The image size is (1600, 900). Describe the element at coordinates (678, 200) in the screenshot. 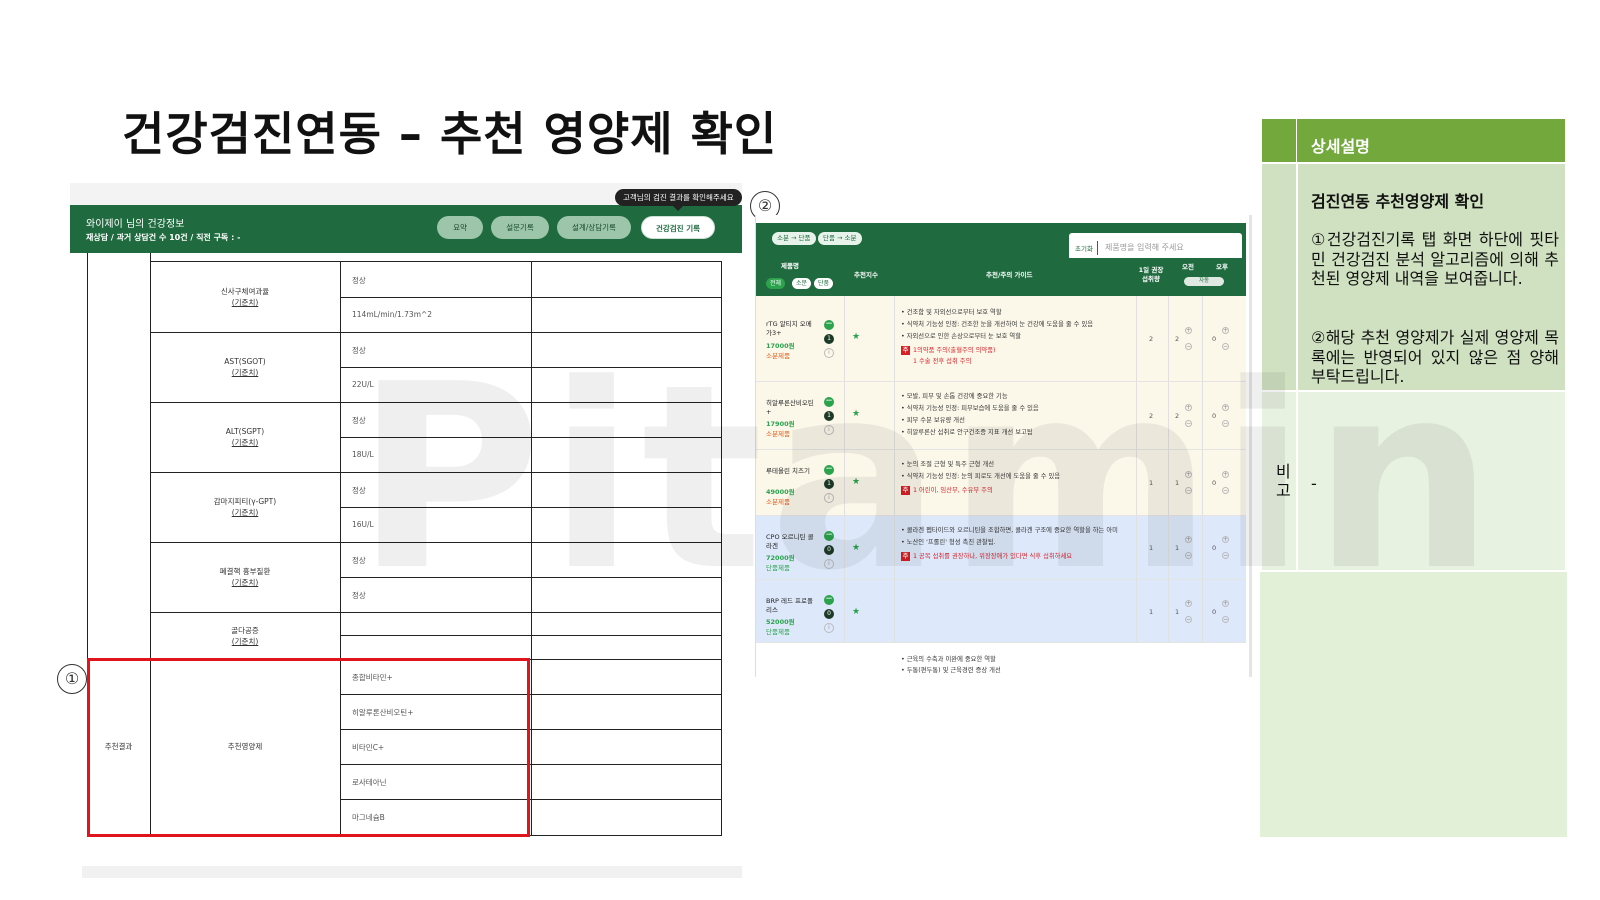

I see `tooltip: 고객님의 검진 결과를 확인해주세요` at that location.